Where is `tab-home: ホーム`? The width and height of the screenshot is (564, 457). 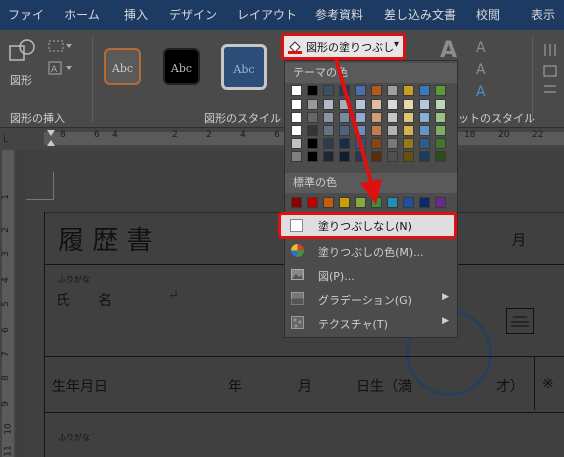
tab-home: ホーム is located at coordinates (82, 15).